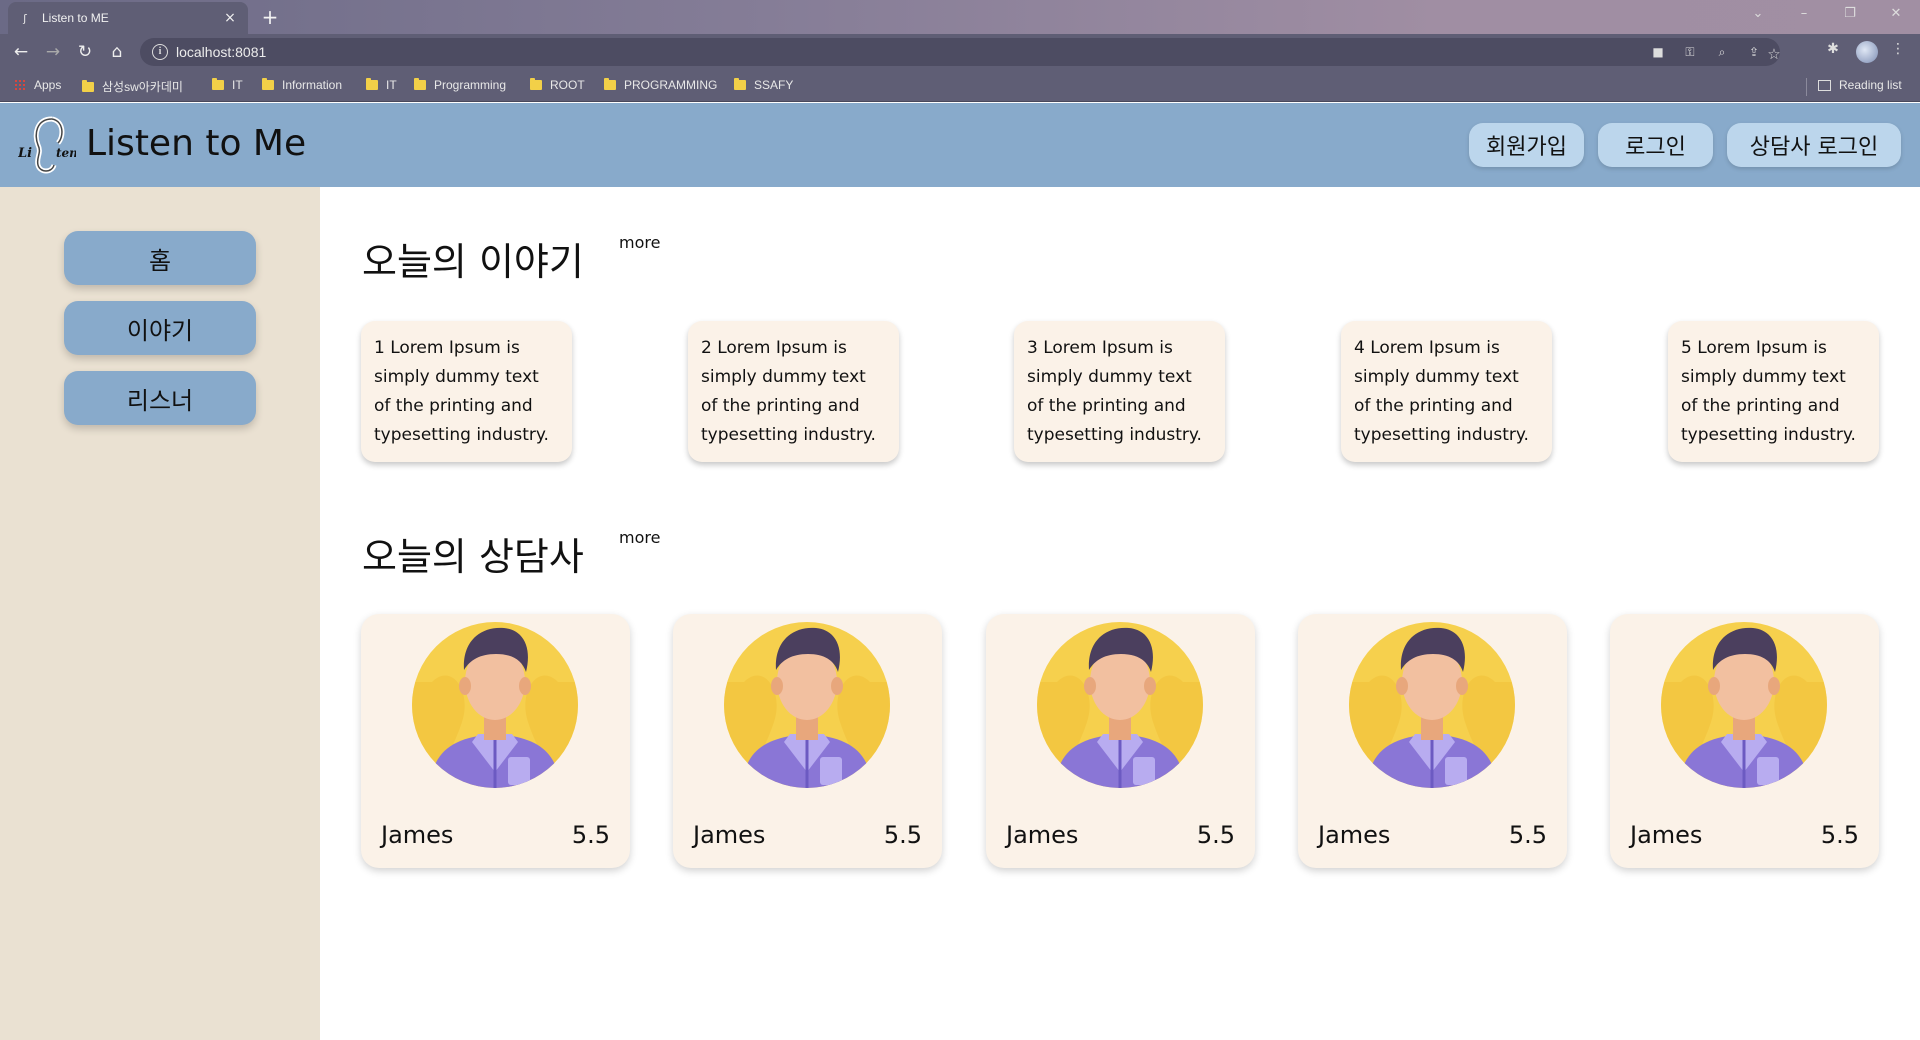 Image resolution: width=1920 pixels, height=1040 pixels. What do you see at coordinates (117, 52) in the screenshot?
I see `home-icon: ⌂` at bounding box center [117, 52].